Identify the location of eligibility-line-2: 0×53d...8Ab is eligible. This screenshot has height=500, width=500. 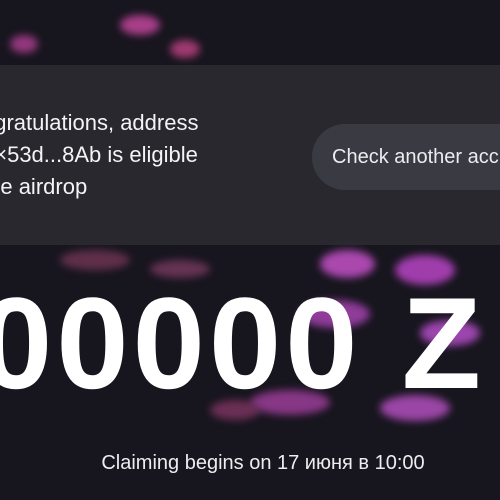
(99, 154).